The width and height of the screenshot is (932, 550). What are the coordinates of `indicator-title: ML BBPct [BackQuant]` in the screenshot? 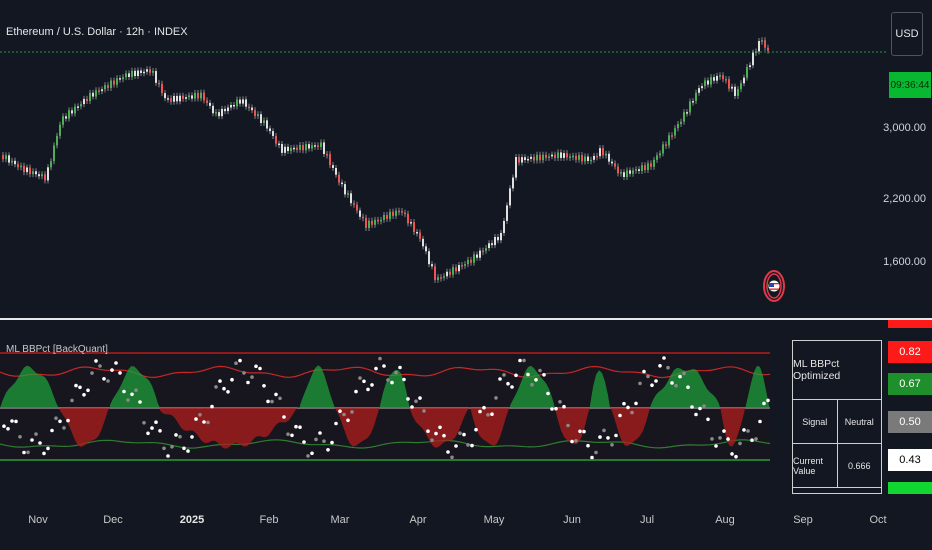 It's located at (57, 349).